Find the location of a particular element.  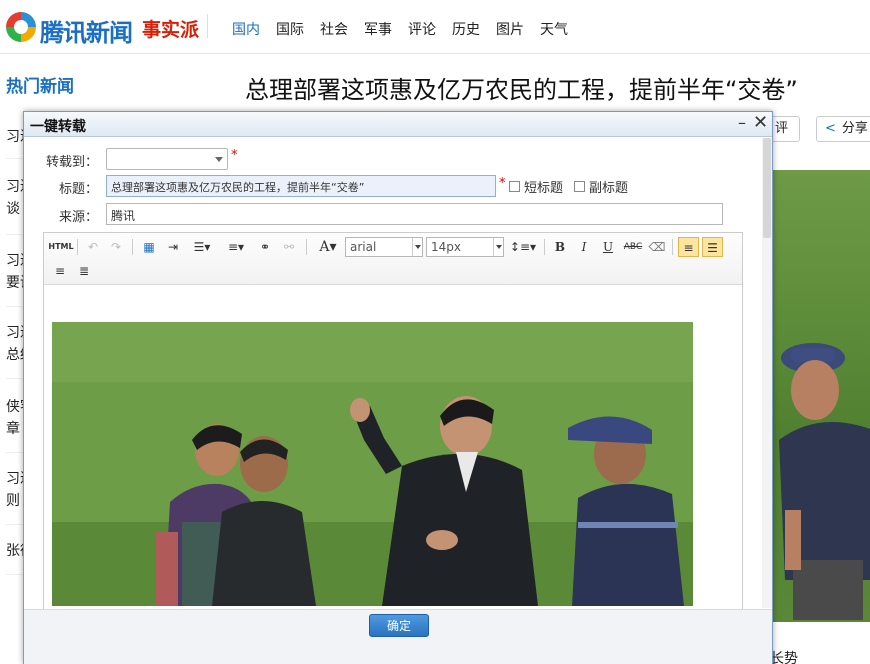

site-header: 腾讯新闻 事实派 国内 国际 社会 军事 评论 历史 图片 天气 is located at coordinates (435, 27).